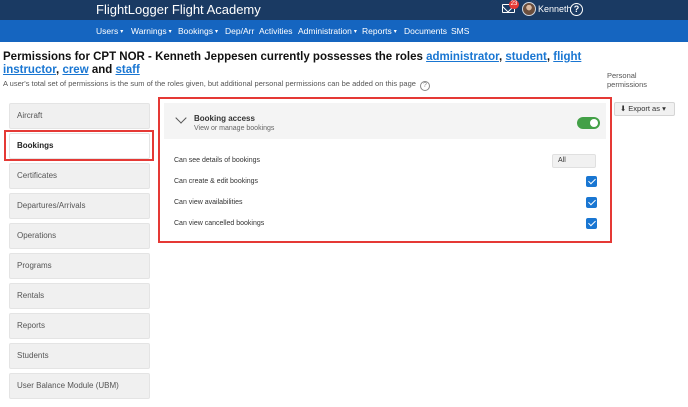 The image size is (688, 407). Describe the element at coordinates (424, 86) in the screenshot. I see `question-circle-icon: ?` at that location.